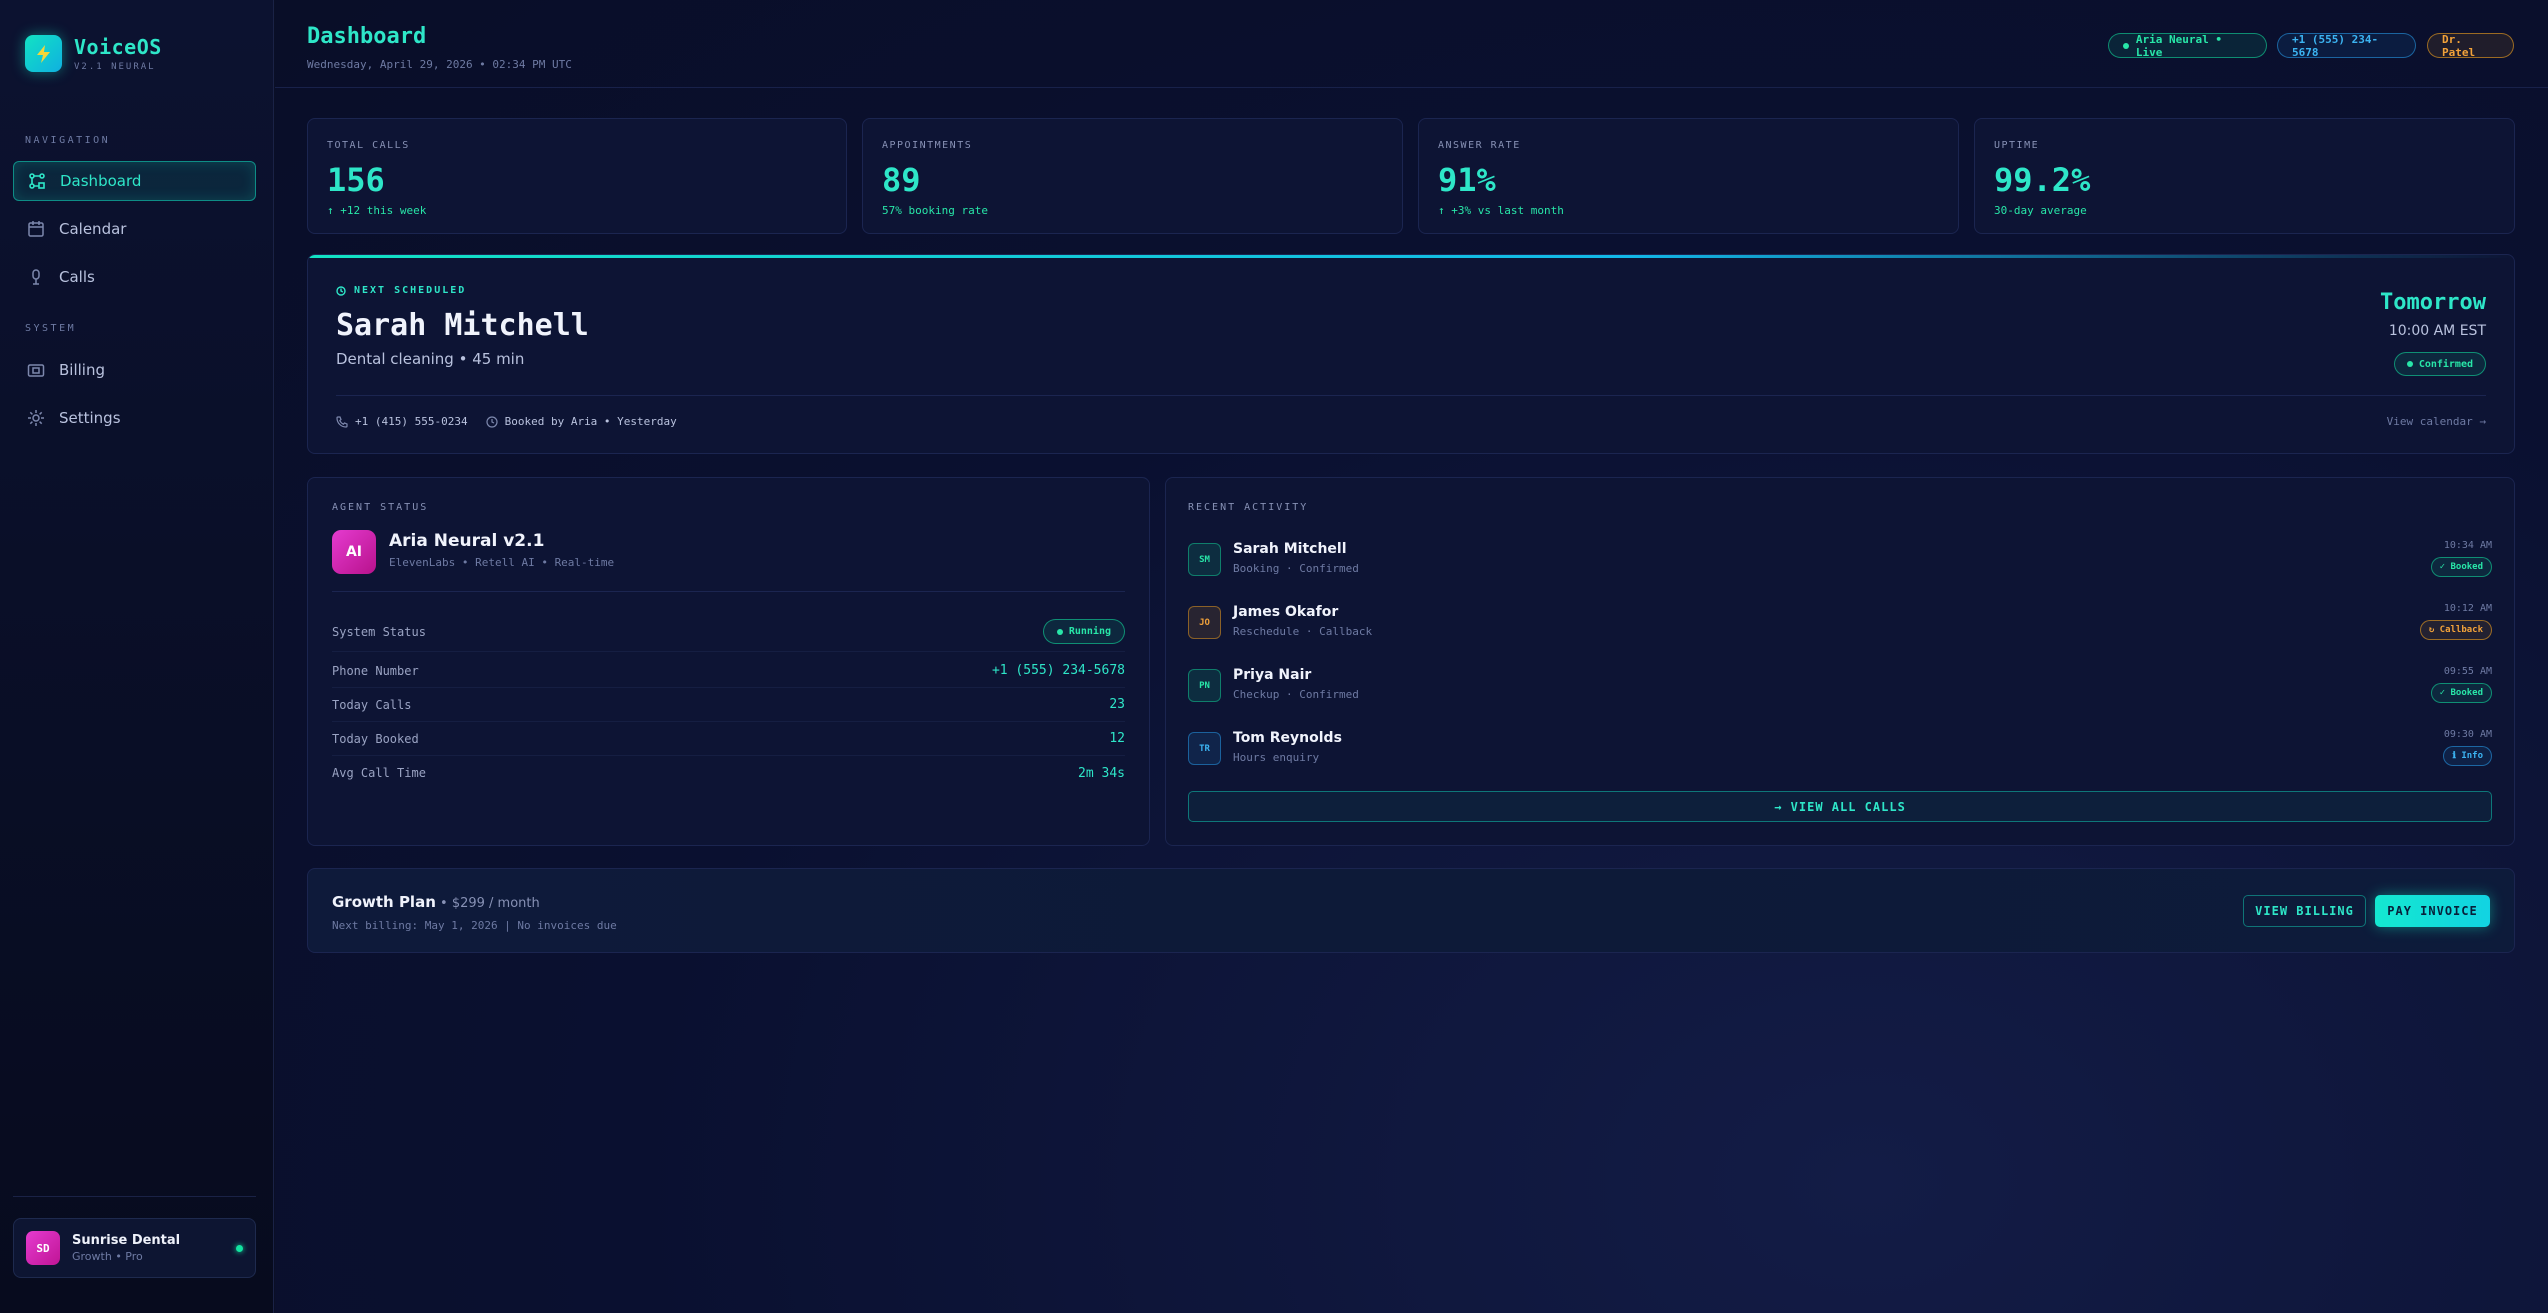  What do you see at coordinates (354, 552) in the screenshot?
I see `avatar: AI` at bounding box center [354, 552].